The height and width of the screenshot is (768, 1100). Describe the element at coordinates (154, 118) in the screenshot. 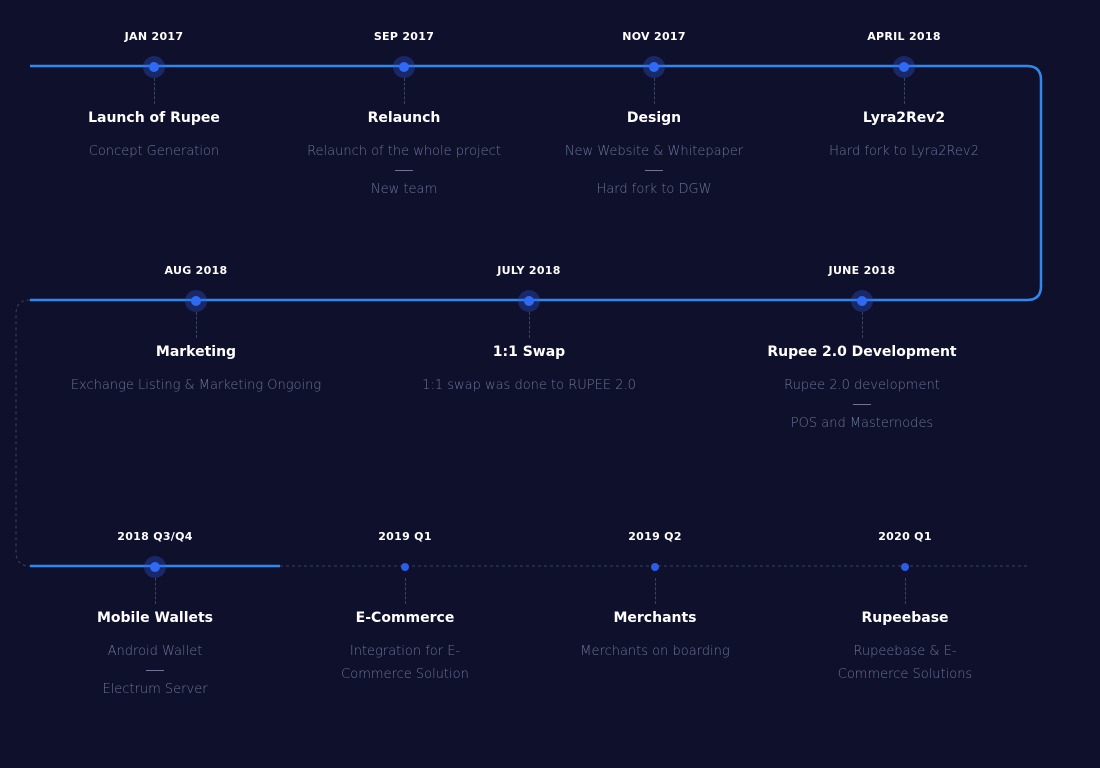

I see `milestone-title: Launch of Rupee` at that location.